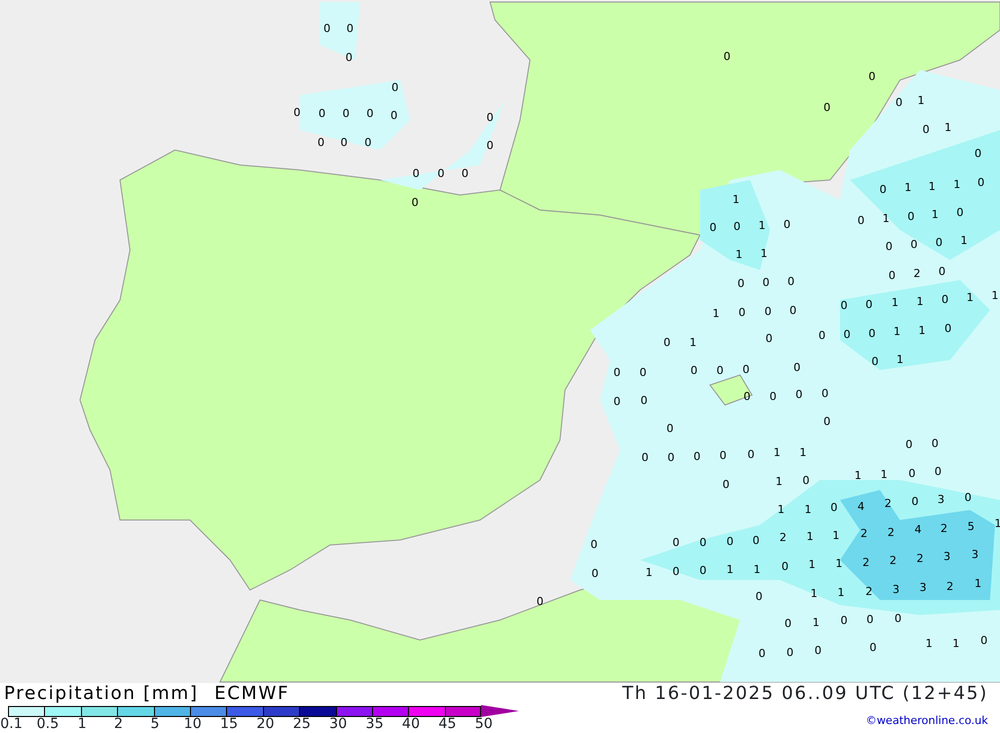  What do you see at coordinates (229, 724) in the screenshot?
I see `legend-label: 15` at bounding box center [229, 724].